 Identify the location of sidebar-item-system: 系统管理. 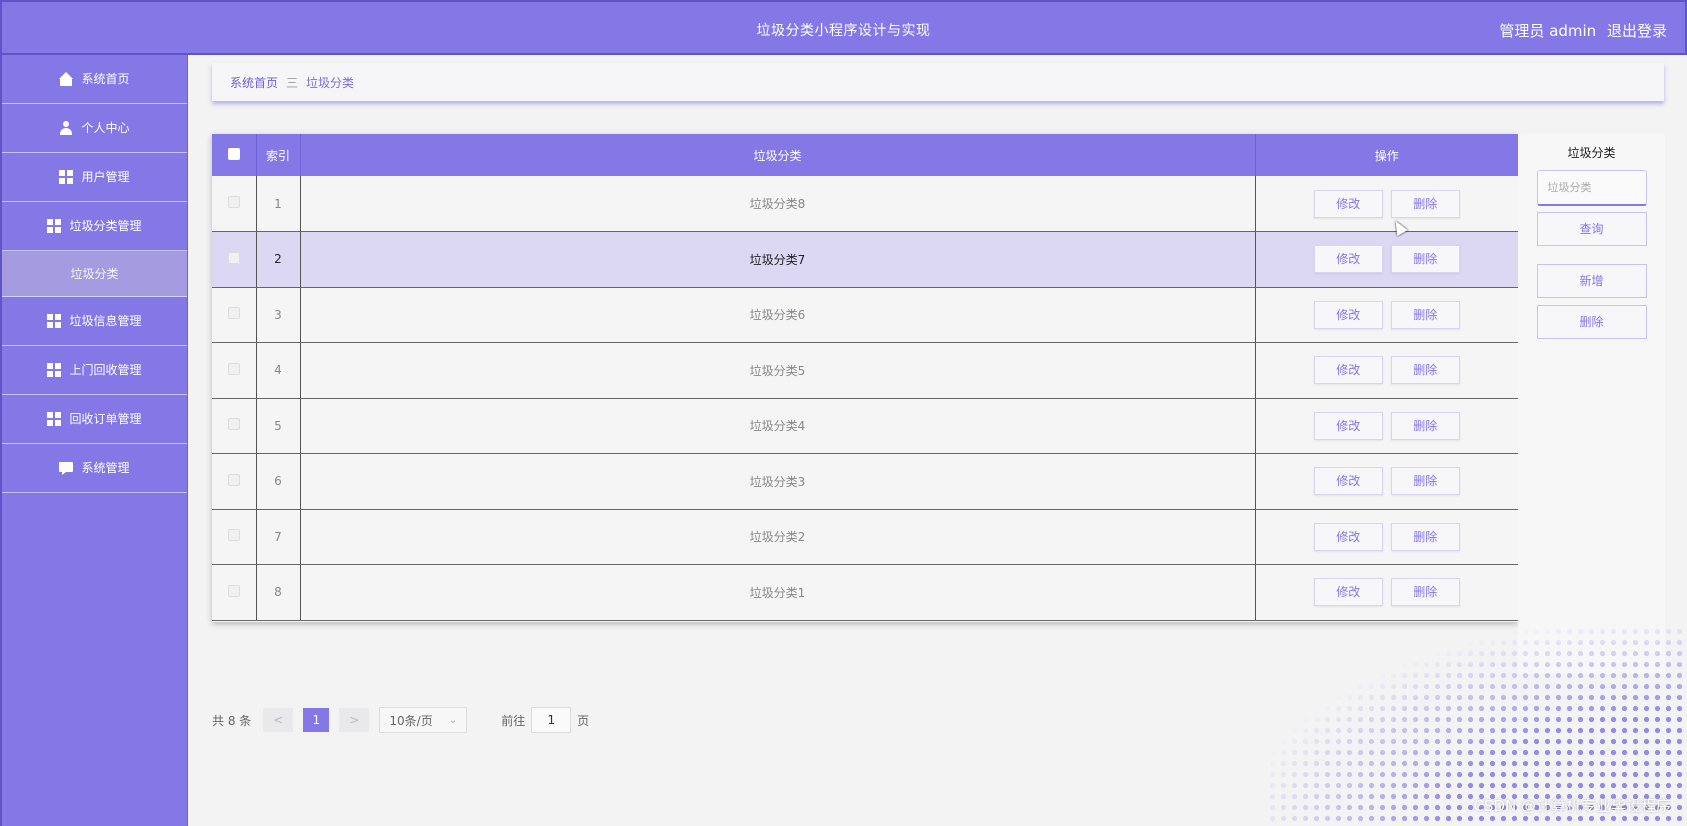
(94, 468).